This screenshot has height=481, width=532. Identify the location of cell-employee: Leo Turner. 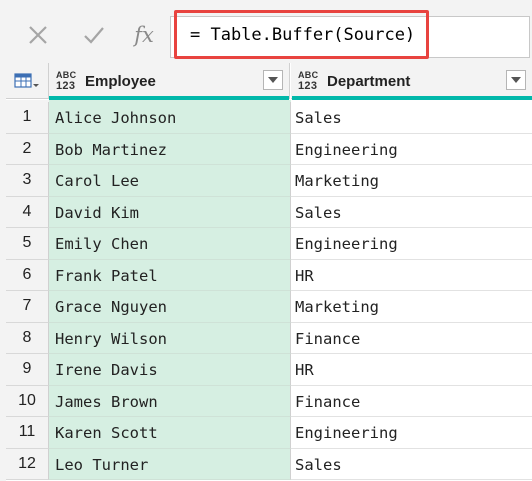
(170, 464).